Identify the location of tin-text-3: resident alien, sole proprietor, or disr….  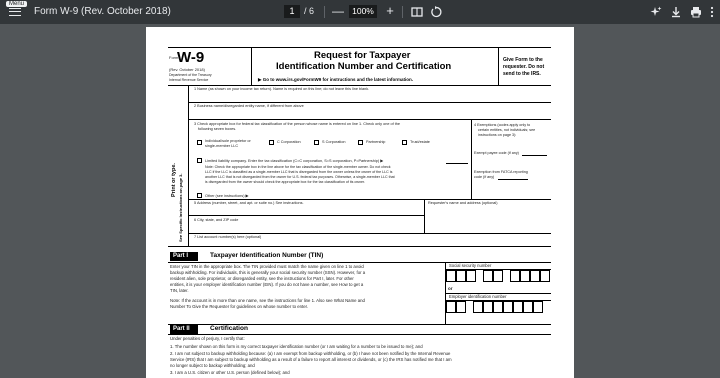
(262, 278).